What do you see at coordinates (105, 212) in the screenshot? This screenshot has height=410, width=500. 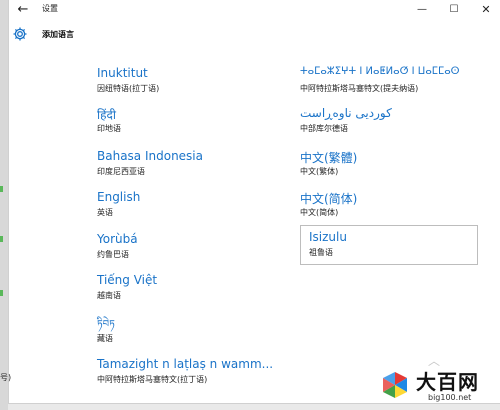 I see `language-subtitle: 英语` at bounding box center [105, 212].